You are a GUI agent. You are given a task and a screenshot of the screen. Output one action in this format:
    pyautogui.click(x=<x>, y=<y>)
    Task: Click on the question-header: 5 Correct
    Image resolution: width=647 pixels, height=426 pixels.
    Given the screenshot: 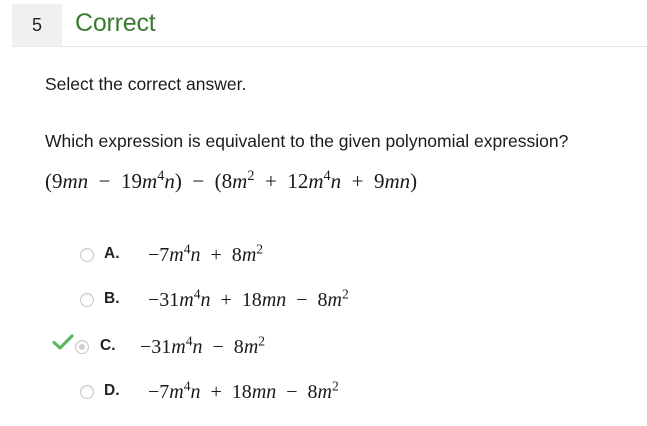 What is the action you would take?
    pyautogui.click(x=329, y=23)
    